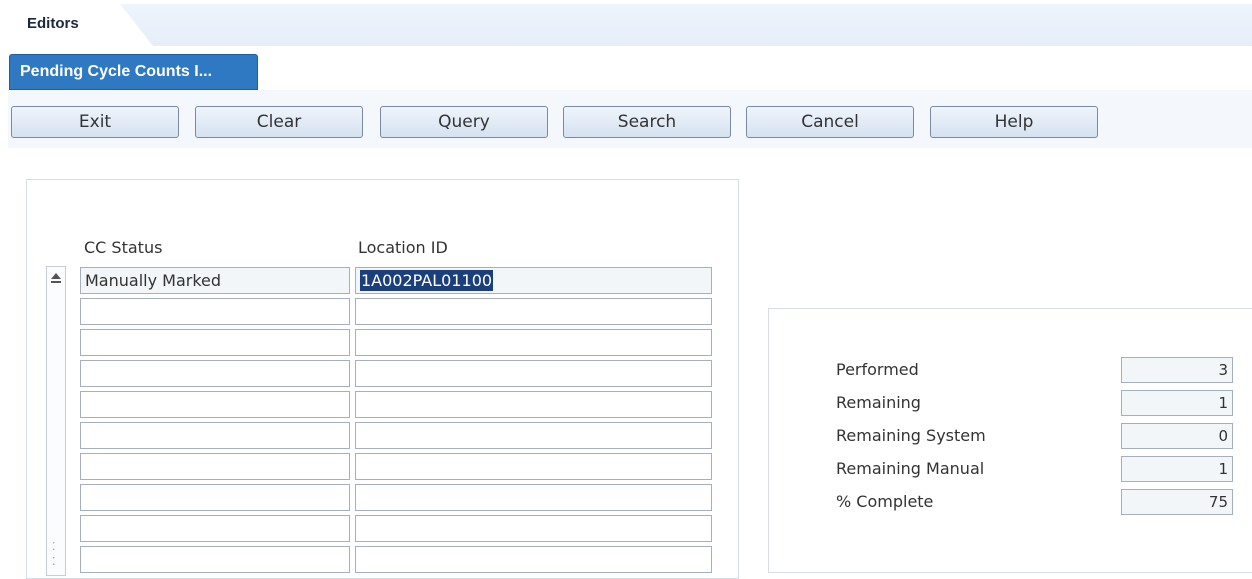 The width and height of the screenshot is (1252, 579). What do you see at coordinates (1177, 436) in the screenshot?
I see `remaining-system-field: 0` at bounding box center [1177, 436].